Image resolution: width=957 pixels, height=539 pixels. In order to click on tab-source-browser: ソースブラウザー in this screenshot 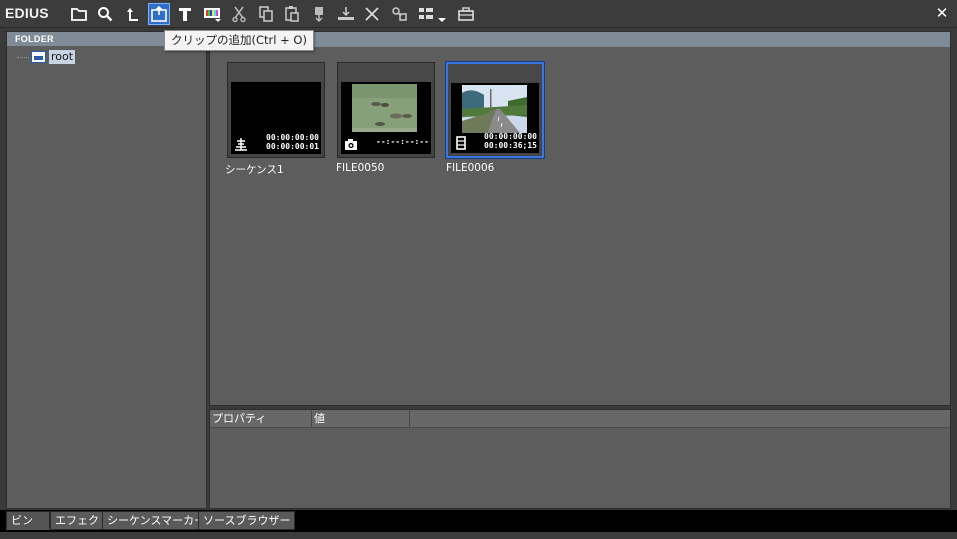, I will do `click(247, 520)`.